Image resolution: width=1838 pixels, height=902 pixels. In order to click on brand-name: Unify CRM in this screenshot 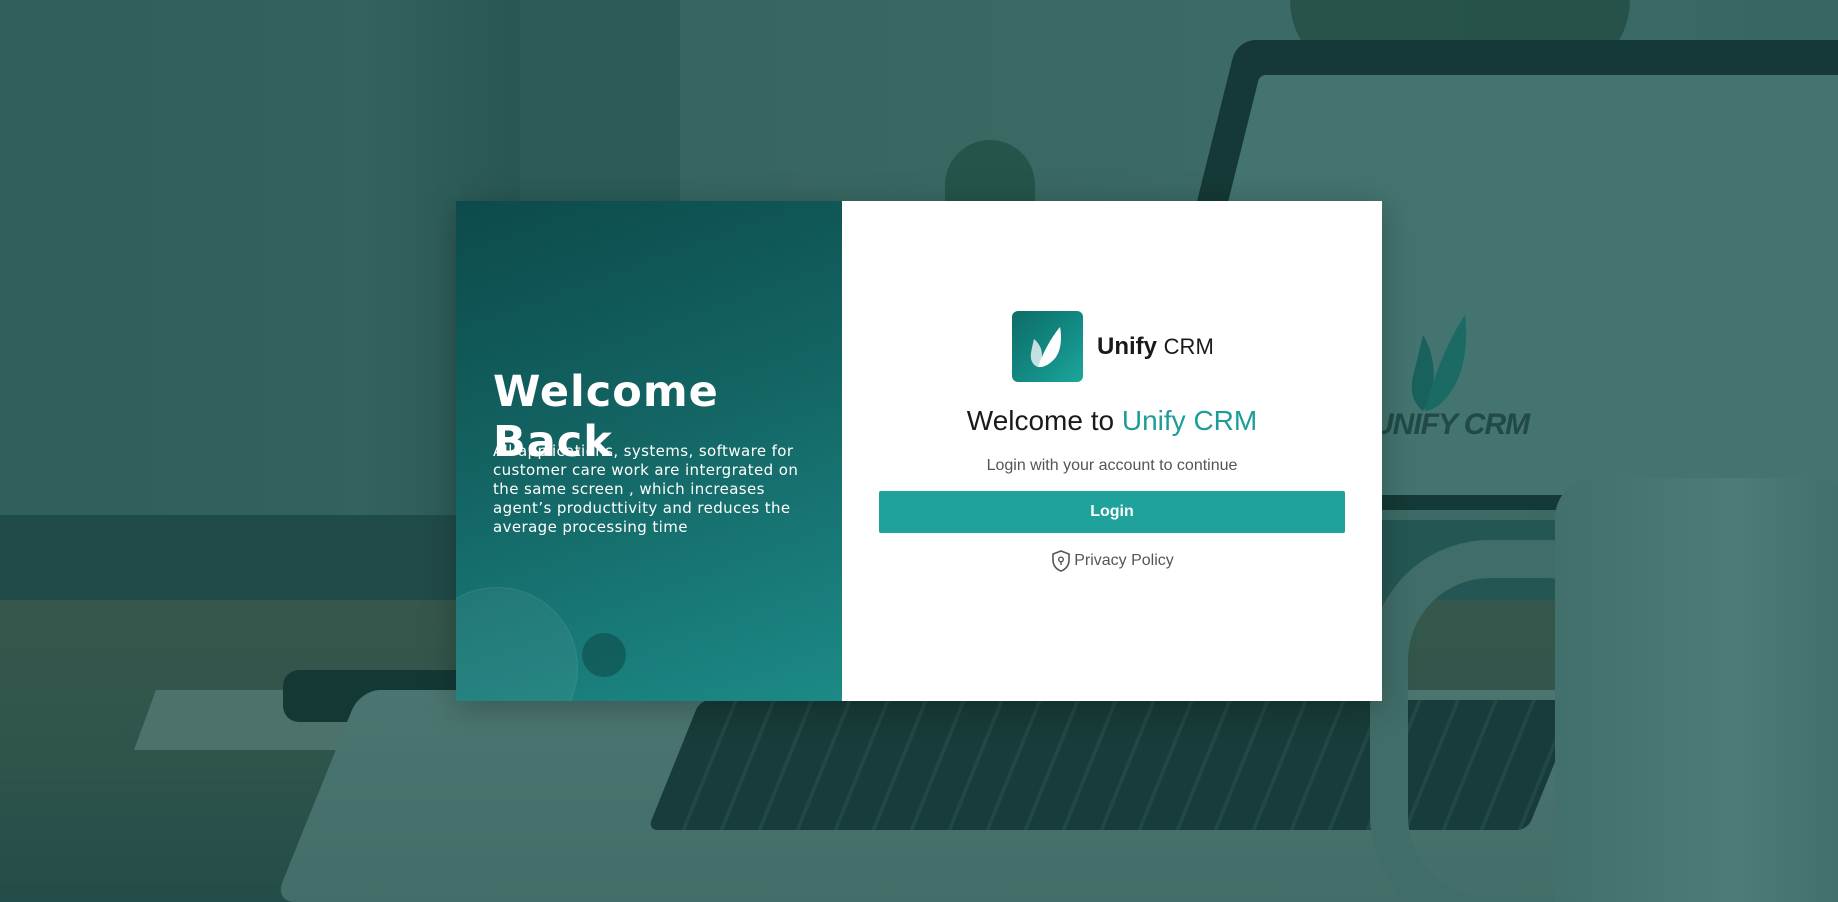, I will do `click(1155, 347)`.